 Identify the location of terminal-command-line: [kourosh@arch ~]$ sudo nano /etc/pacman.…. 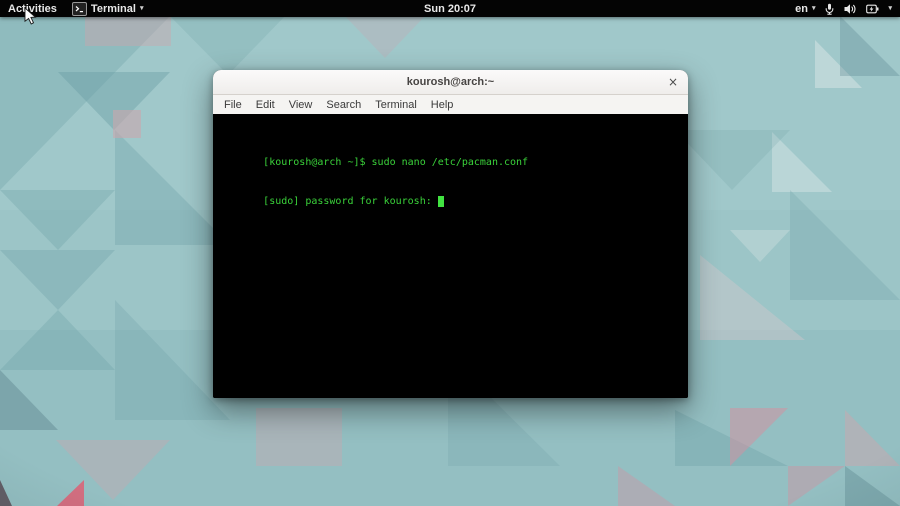
(396, 162).